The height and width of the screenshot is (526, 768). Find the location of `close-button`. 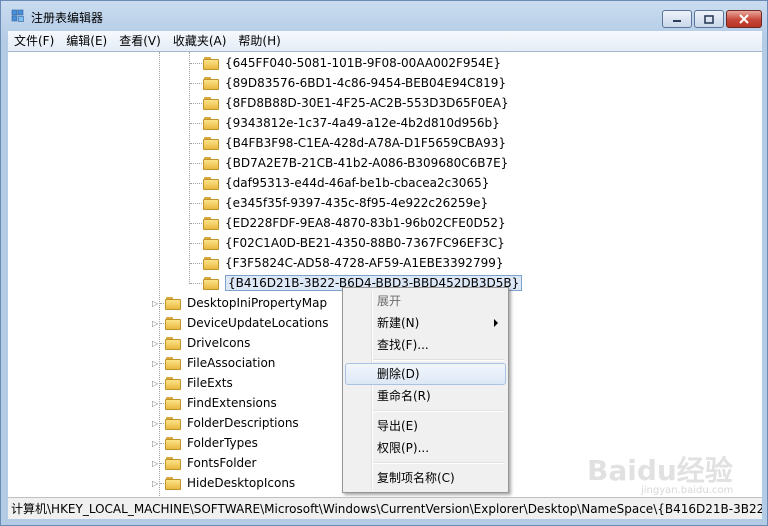

close-button is located at coordinates (744, 19).